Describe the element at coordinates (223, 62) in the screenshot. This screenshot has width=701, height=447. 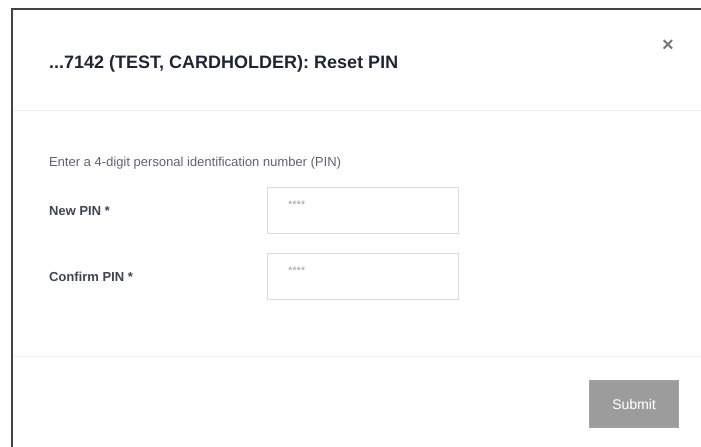
I see `dialog-title: ...7142 (TEST, CARDHOLDER): Reset PIN` at that location.